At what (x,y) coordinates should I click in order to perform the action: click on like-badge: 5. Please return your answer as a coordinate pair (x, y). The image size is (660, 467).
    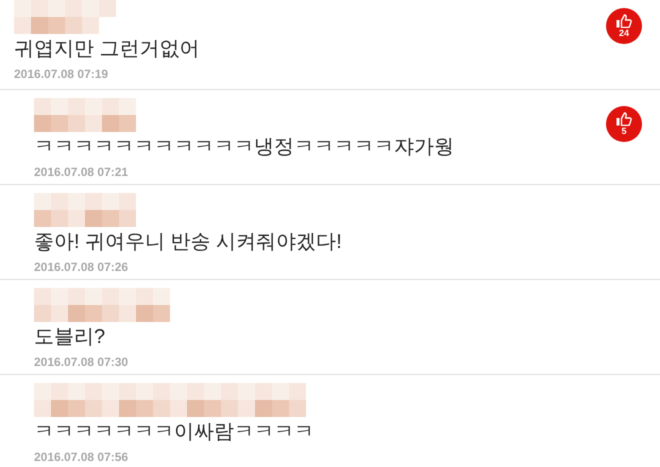
    Looking at the image, I should click on (624, 124).